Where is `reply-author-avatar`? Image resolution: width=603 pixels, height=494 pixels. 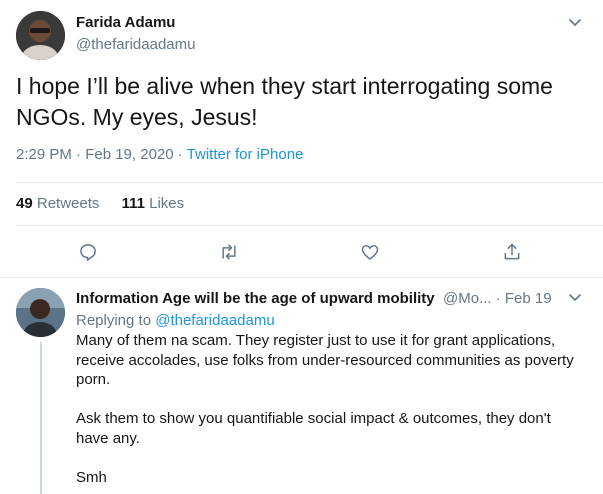 reply-author-avatar is located at coordinates (40, 312).